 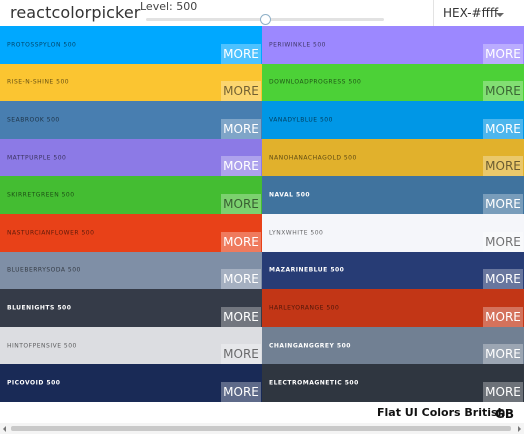 I want to click on chevron-down-icon, so click(x=500, y=15).